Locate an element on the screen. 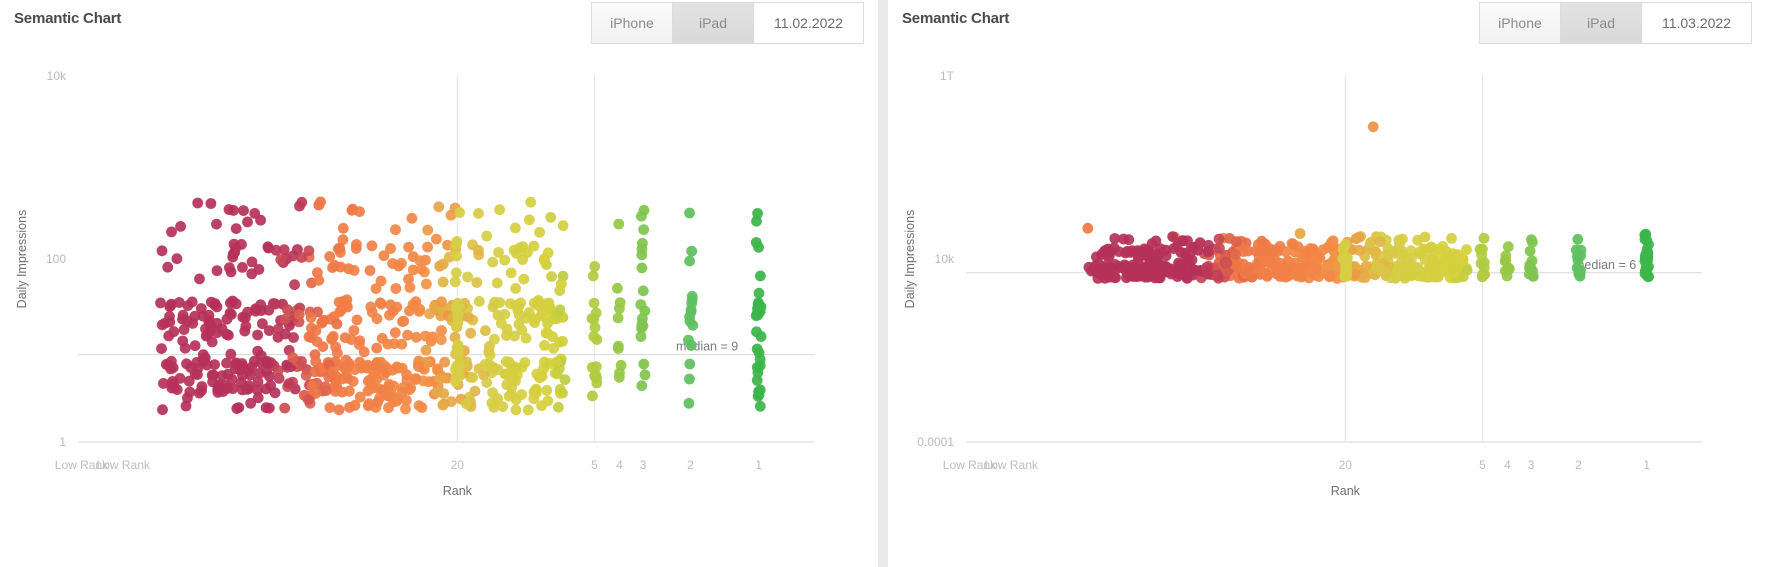 The image size is (1766, 567). page-title: Semantic Chart is located at coordinates (68, 18).